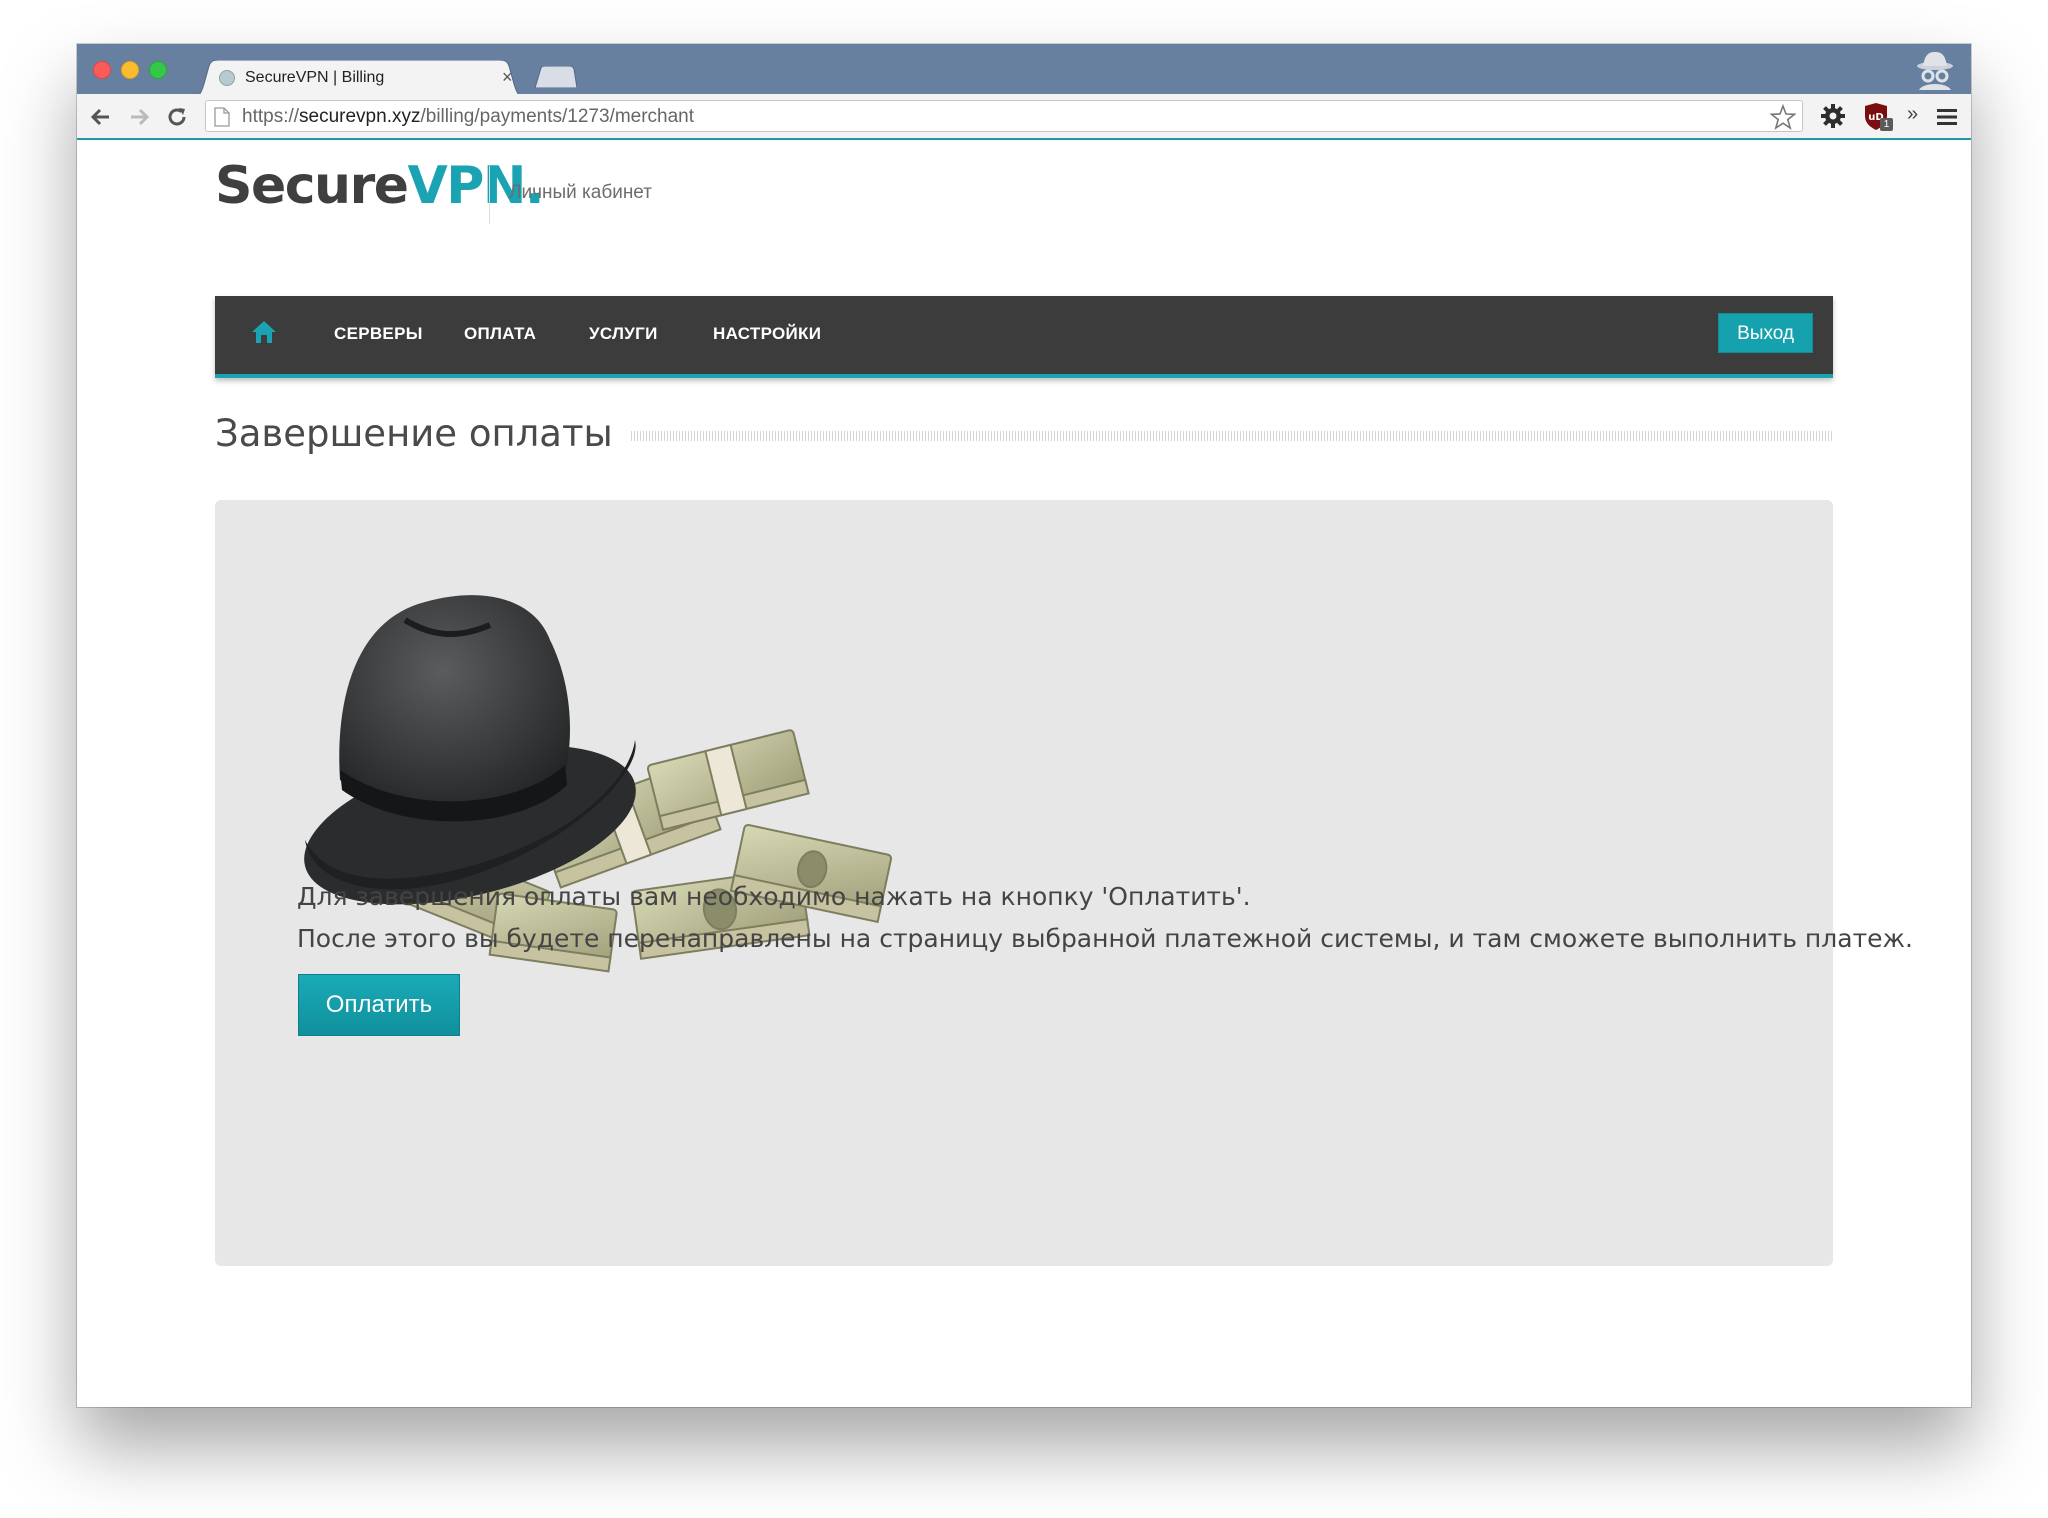 This screenshot has width=2048, height=1518. Describe the element at coordinates (767, 334) in the screenshot. I see `nav-item-settings: НАСТРОЙКИ` at that location.